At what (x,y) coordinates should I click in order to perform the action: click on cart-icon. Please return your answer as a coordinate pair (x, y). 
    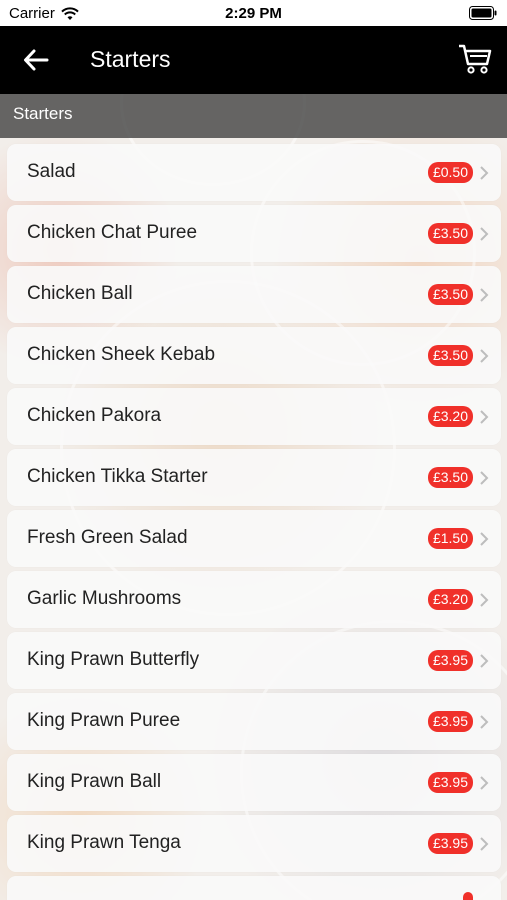
    Looking at the image, I should click on (475, 58).